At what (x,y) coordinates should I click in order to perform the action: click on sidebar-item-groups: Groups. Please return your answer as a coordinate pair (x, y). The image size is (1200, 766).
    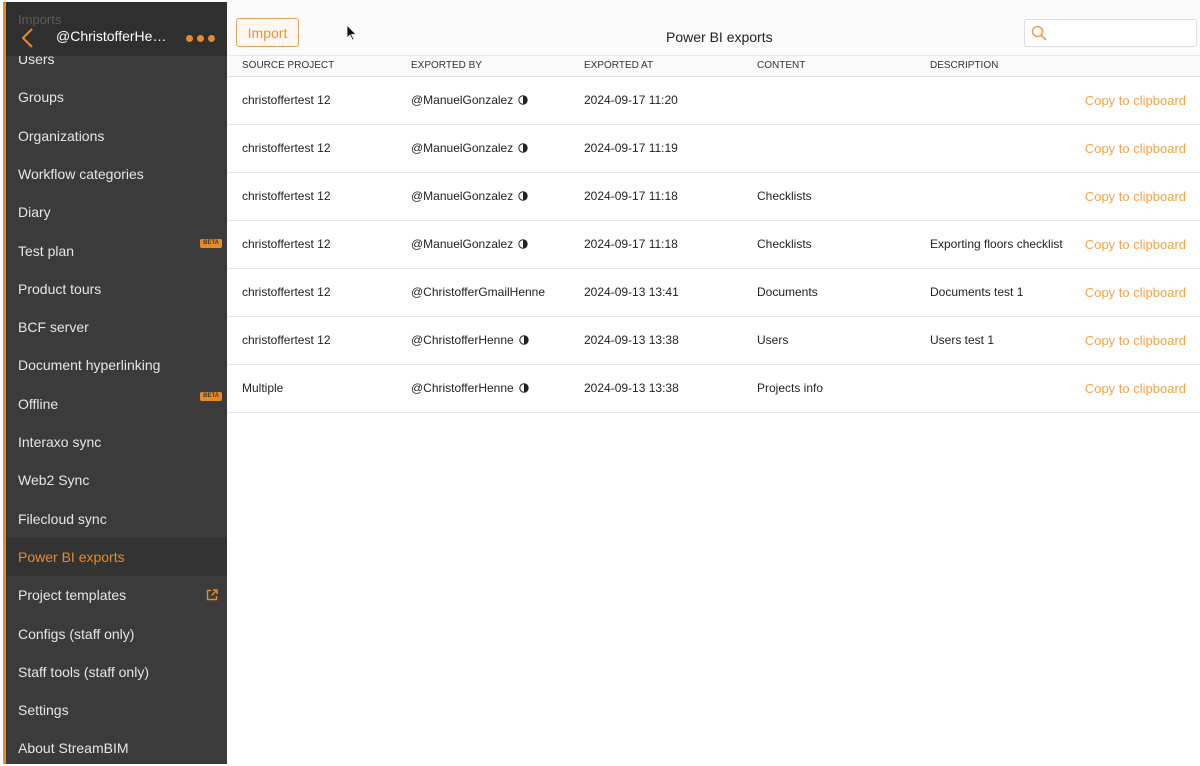
    Looking at the image, I should click on (116, 97).